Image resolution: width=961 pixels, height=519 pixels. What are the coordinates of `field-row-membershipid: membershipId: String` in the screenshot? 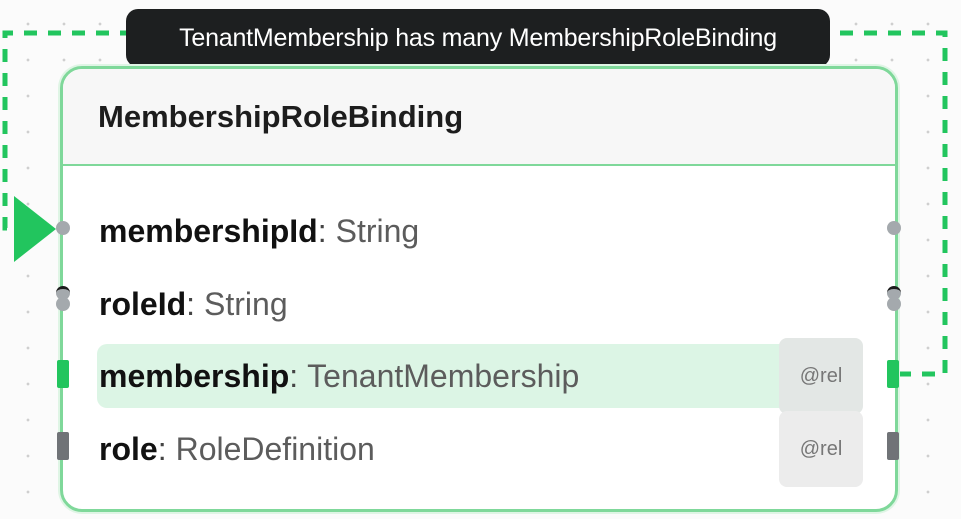 It's located at (480, 231).